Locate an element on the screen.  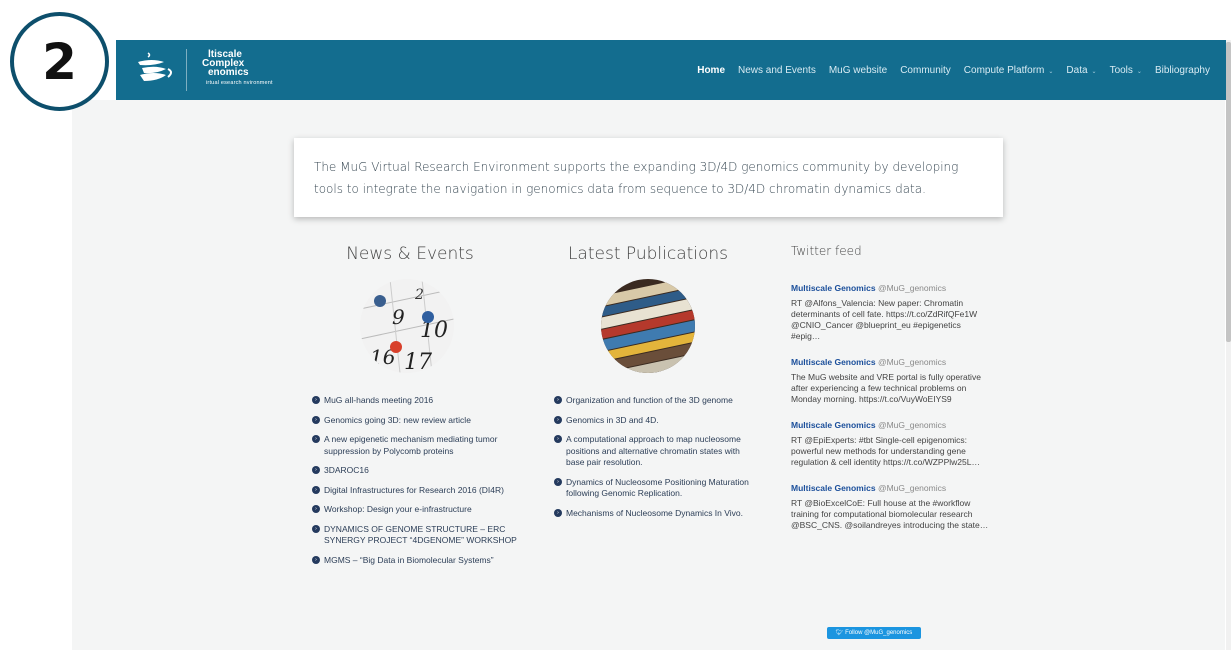
brand-line-4: irtual esearch nvironment is located at coordinates (239, 83).